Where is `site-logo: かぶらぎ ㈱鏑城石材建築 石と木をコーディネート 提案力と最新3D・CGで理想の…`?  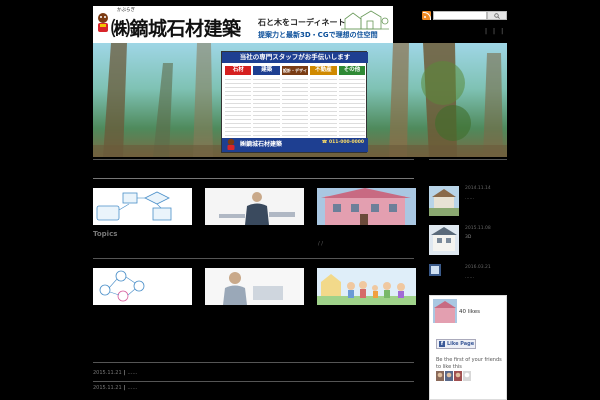 site-logo: かぶらぎ ㈱鏑城石材建築 石と木をコーディネート 提案力と最新3D・CGで理想の… is located at coordinates (243, 24).